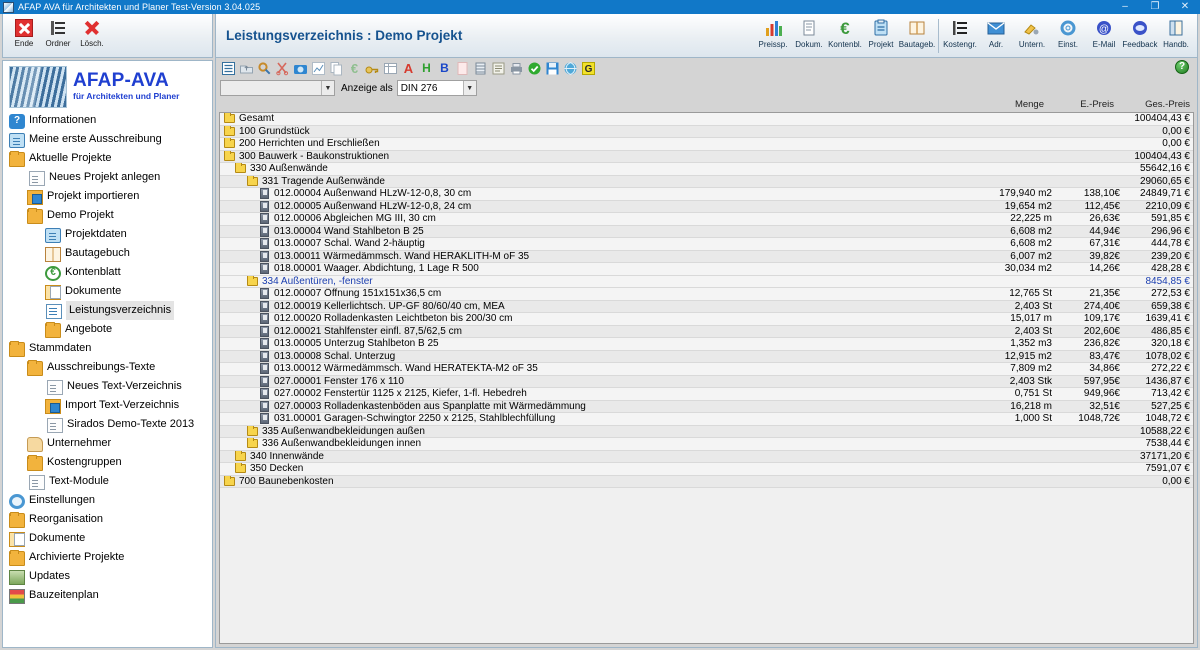 The height and width of the screenshot is (650, 1200). Describe the element at coordinates (107, 120) in the screenshot. I see `sidebar-item-informationen: ? Informationen` at that location.